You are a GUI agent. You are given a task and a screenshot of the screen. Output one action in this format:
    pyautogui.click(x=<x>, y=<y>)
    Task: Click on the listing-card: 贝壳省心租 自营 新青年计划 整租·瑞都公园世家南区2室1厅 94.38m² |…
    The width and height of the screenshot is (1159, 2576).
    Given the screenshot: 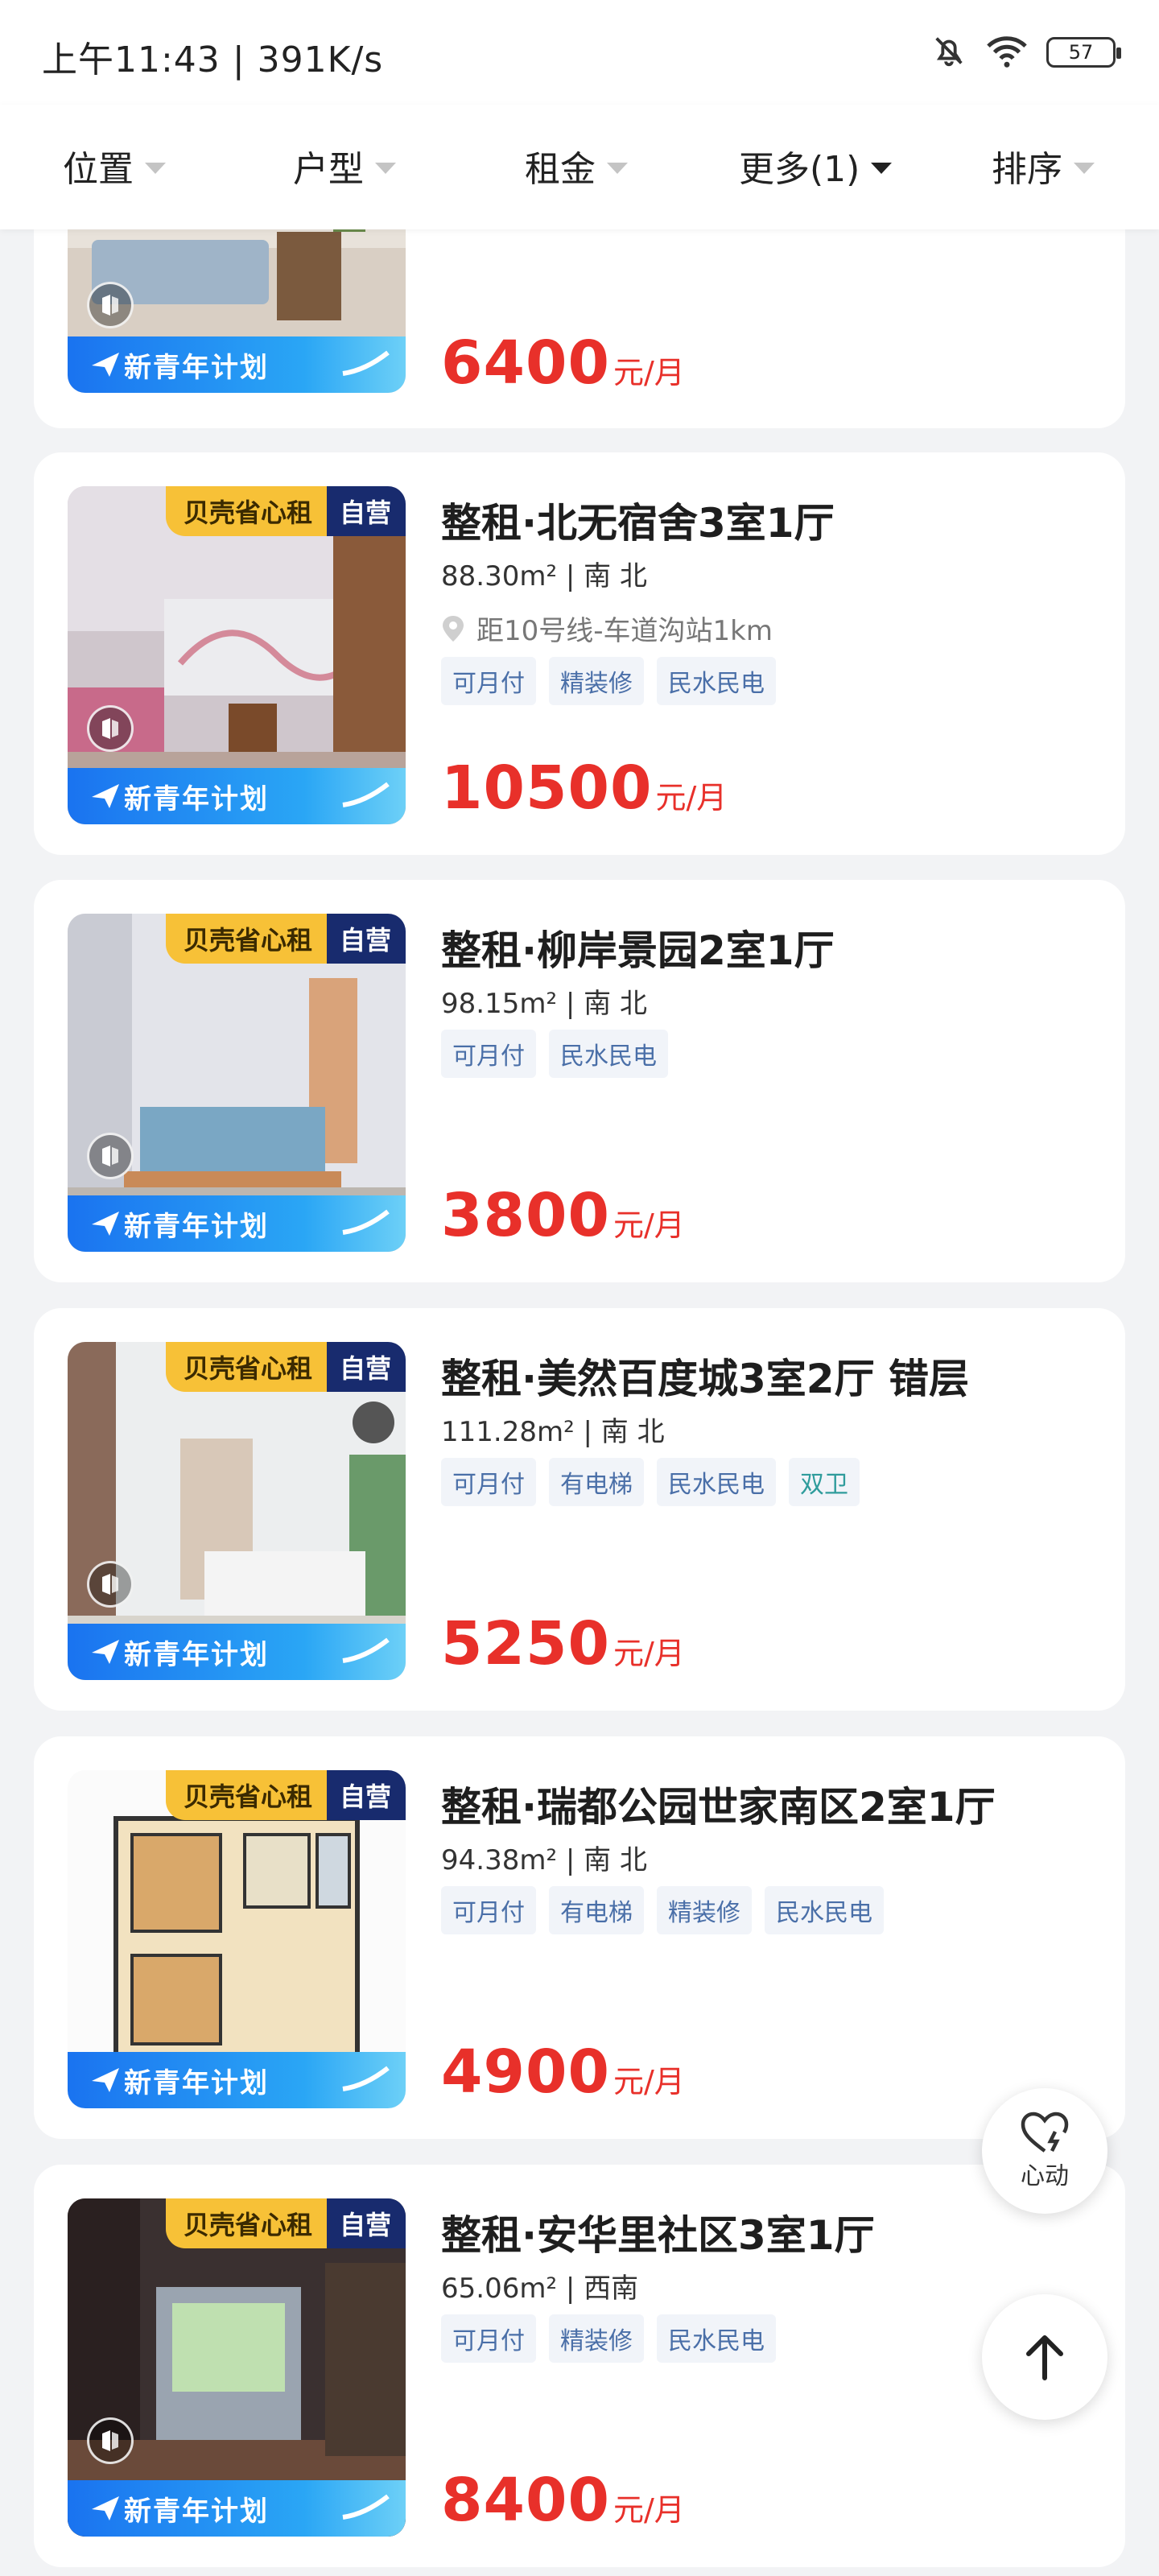 What is the action you would take?
    pyautogui.click(x=579, y=1937)
    